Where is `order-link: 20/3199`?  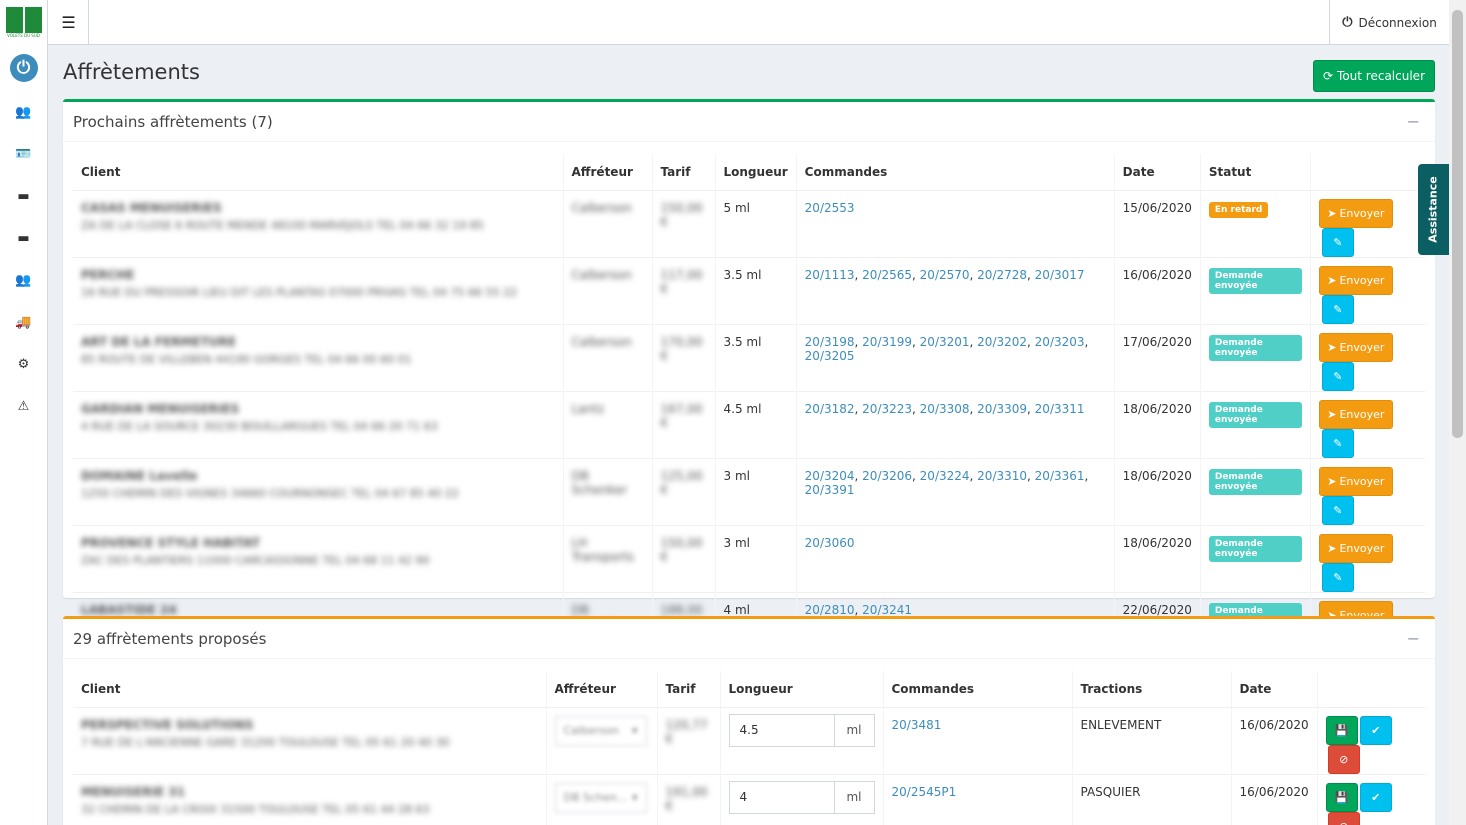
order-link: 20/3199 is located at coordinates (887, 342).